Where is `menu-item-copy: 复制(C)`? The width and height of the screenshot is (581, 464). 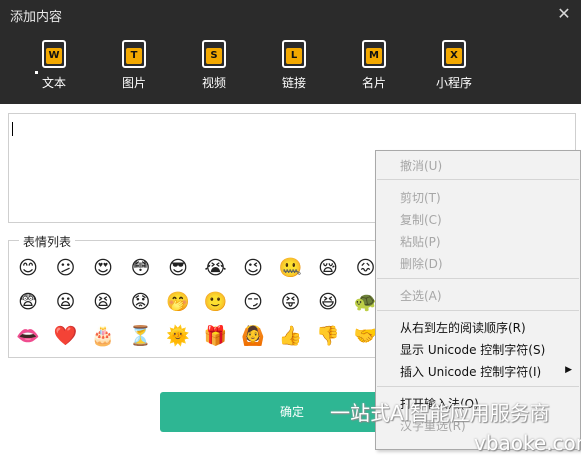 menu-item-copy: 复制(C) is located at coordinates (421, 219).